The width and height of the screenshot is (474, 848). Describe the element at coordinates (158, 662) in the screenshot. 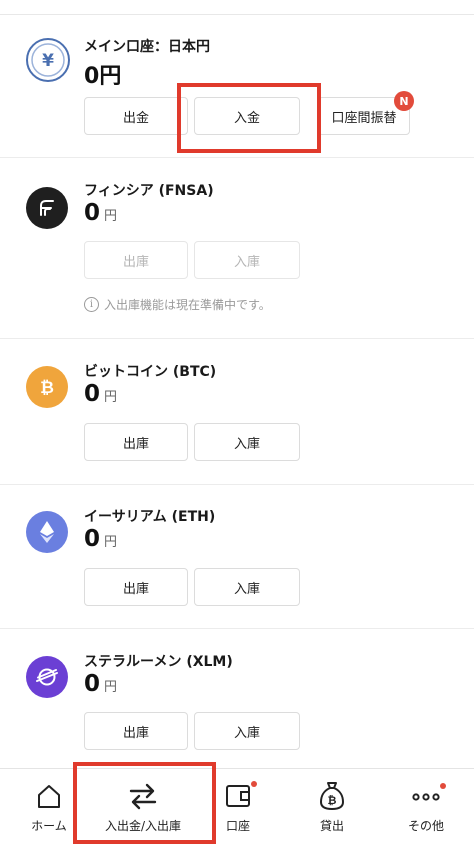

I see `asset-name: ステラルーメン (XLM)` at that location.